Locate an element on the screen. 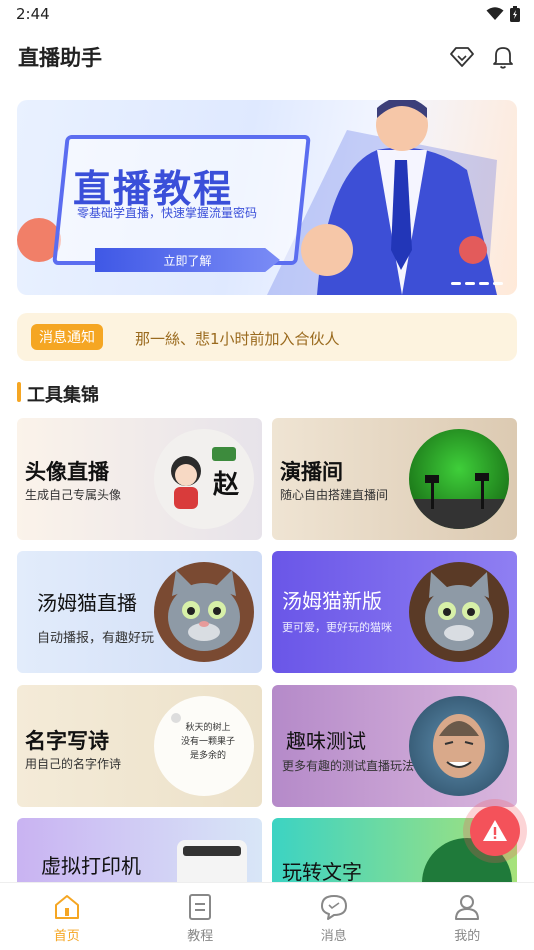 This screenshot has height=950, width=534. tool-card-virtual-printer: 虚拟打印机 is located at coordinates (139, 850).